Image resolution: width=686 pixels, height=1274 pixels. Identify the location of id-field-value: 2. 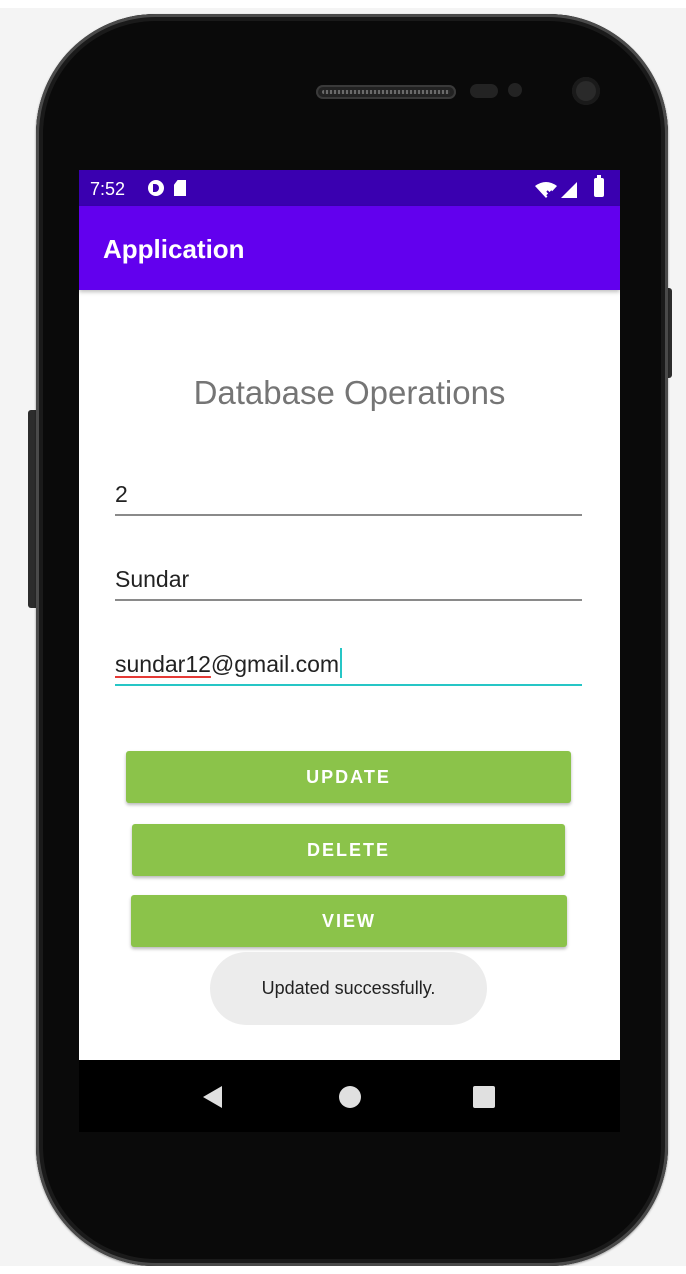
(121, 494).